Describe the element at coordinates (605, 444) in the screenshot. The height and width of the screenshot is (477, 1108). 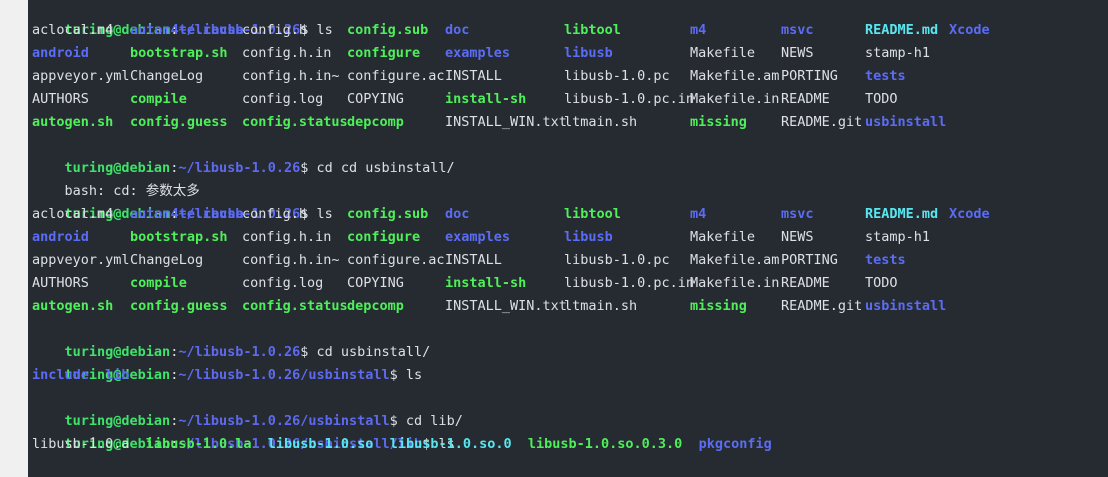
I see `file-entry: libusb-1.0.so.0.3.0` at that location.